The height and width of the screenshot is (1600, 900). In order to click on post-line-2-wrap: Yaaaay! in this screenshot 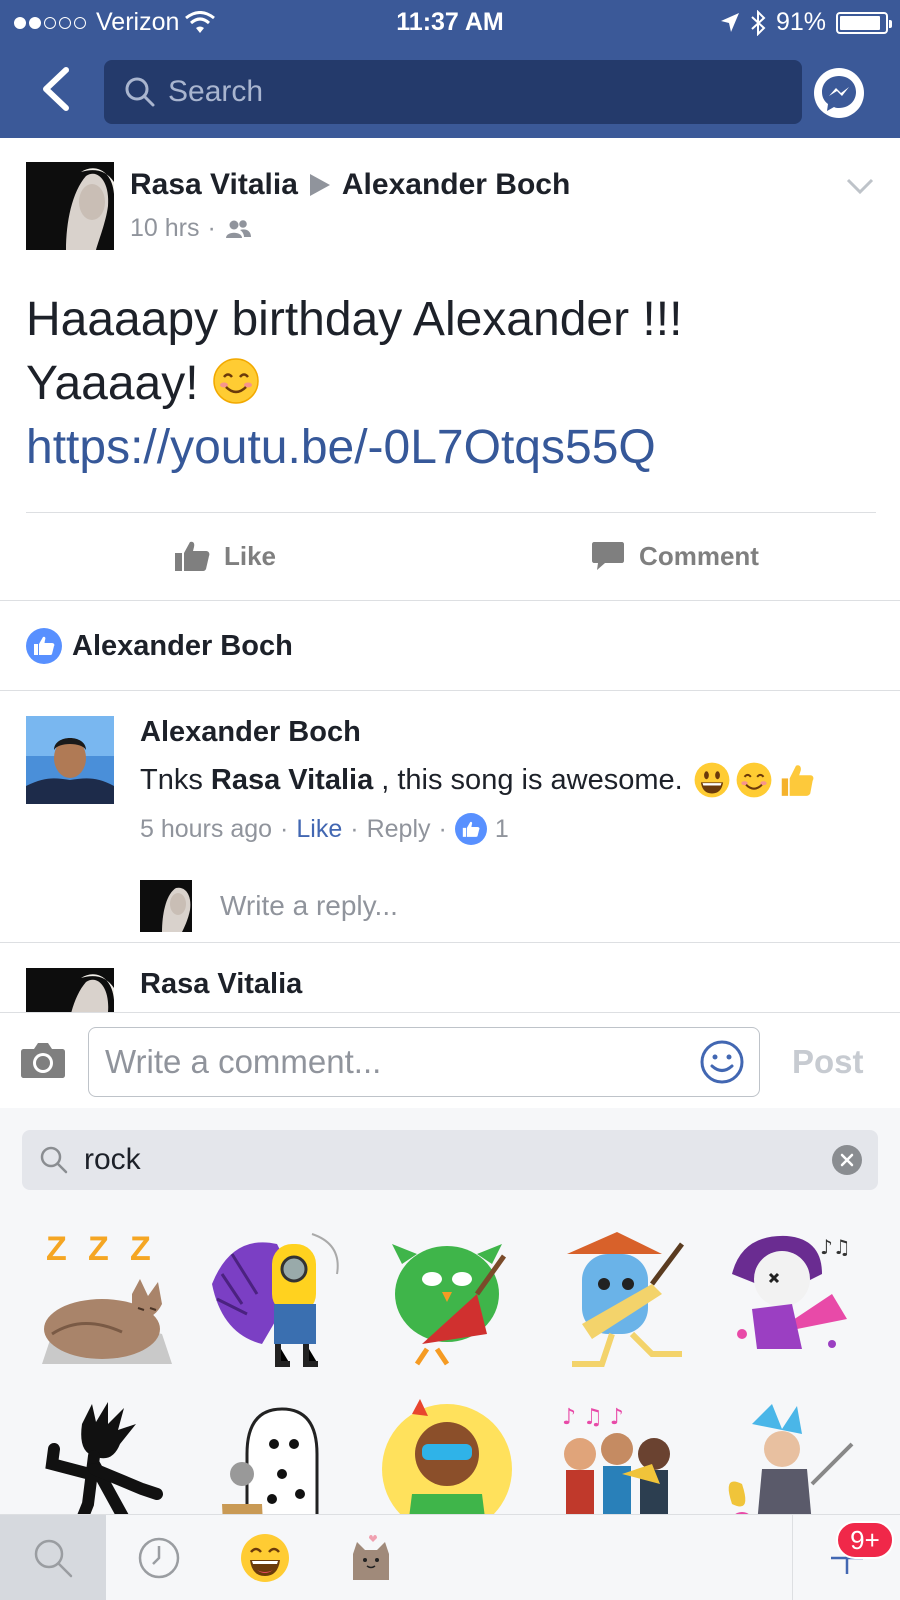, I will do `click(451, 384)`.